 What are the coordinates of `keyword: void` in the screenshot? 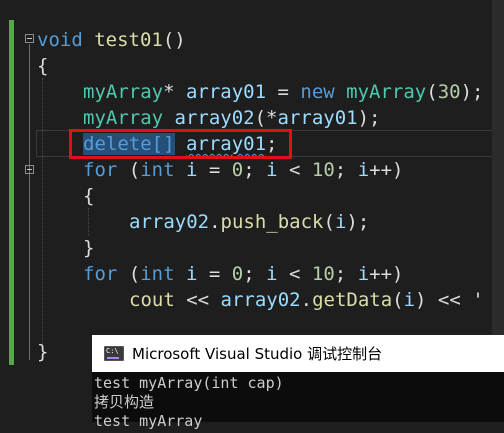 It's located at (60, 40).